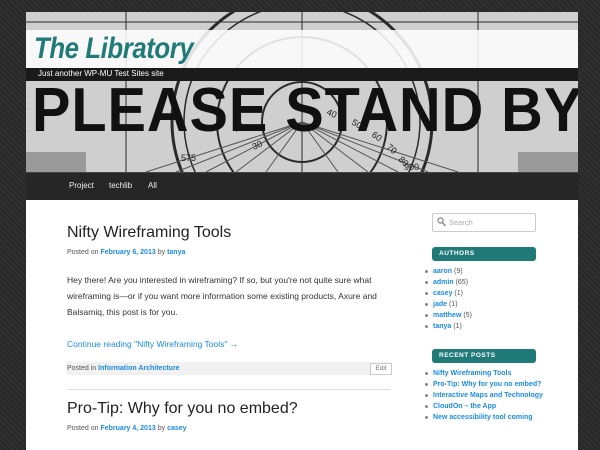 Image resolution: width=600 pixels, height=450 pixels. What do you see at coordinates (381, 369) in the screenshot?
I see `edit-button: Edit` at bounding box center [381, 369].